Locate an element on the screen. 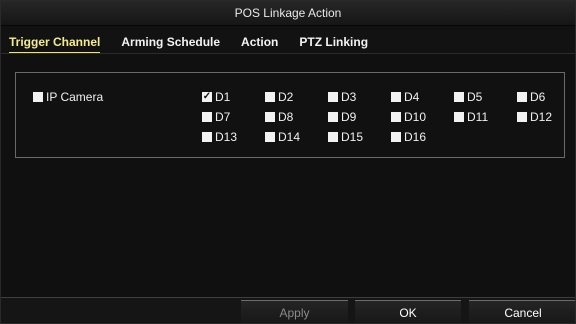 The height and width of the screenshot is (324, 576). channel-d14-option: D14 is located at coordinates (291, 137).